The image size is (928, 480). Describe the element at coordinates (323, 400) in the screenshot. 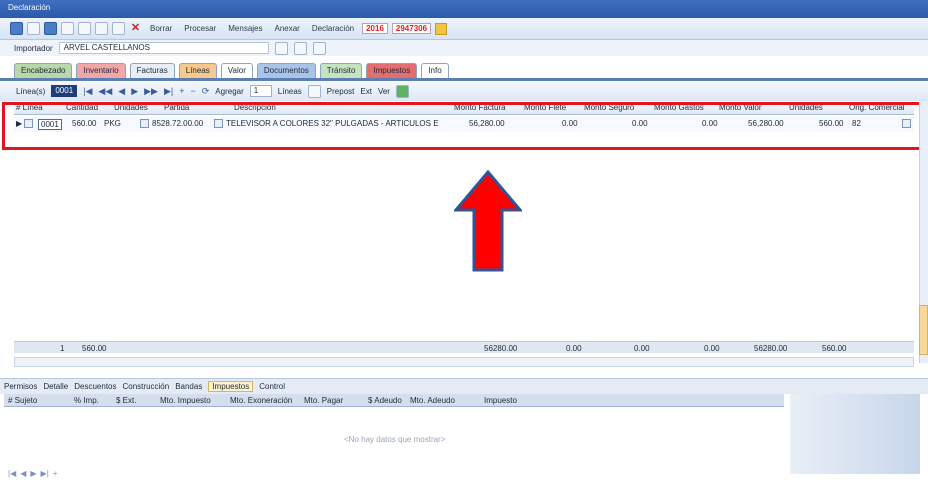

I see `lcol-mto-pagar: Mto. Pagar` at that location.